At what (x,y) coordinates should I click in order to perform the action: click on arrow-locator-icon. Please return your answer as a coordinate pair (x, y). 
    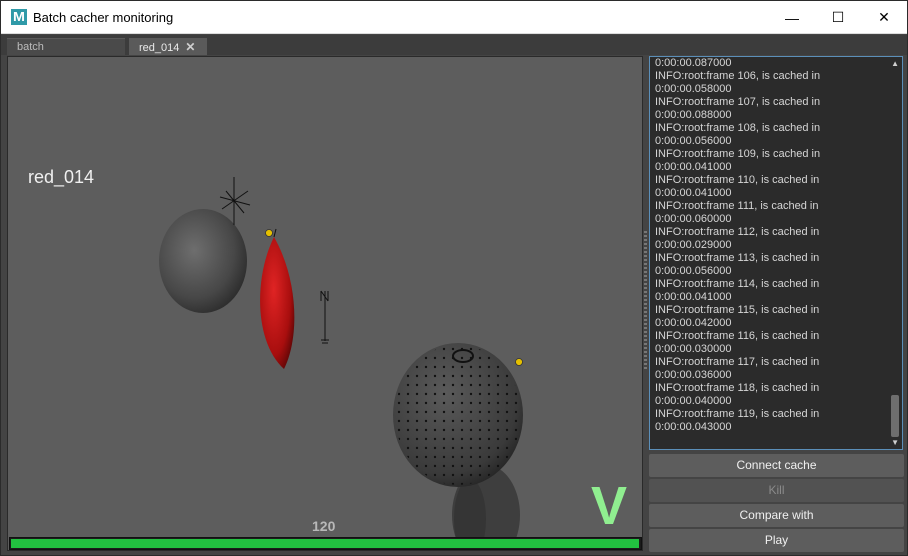
    Looking at the image, I should click on (324, 317).